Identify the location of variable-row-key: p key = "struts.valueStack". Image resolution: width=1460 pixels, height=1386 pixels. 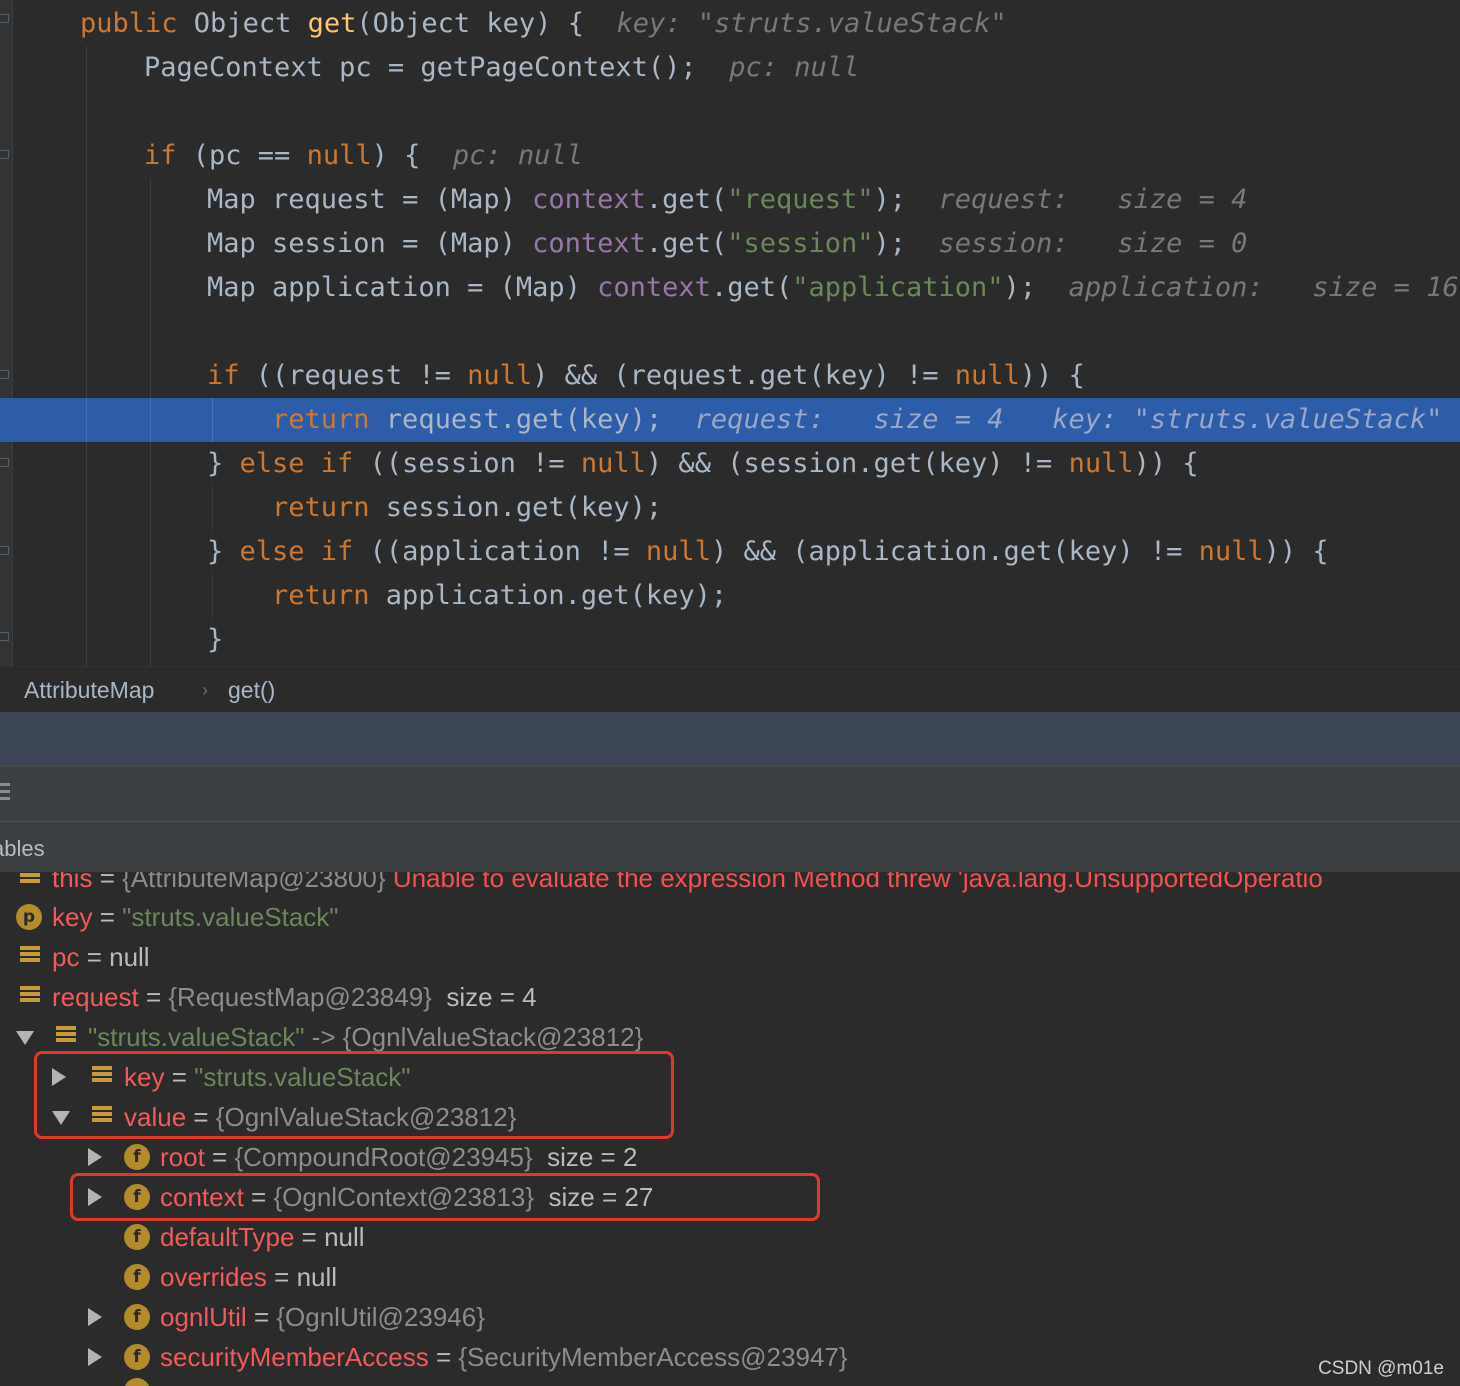
(177, 917).